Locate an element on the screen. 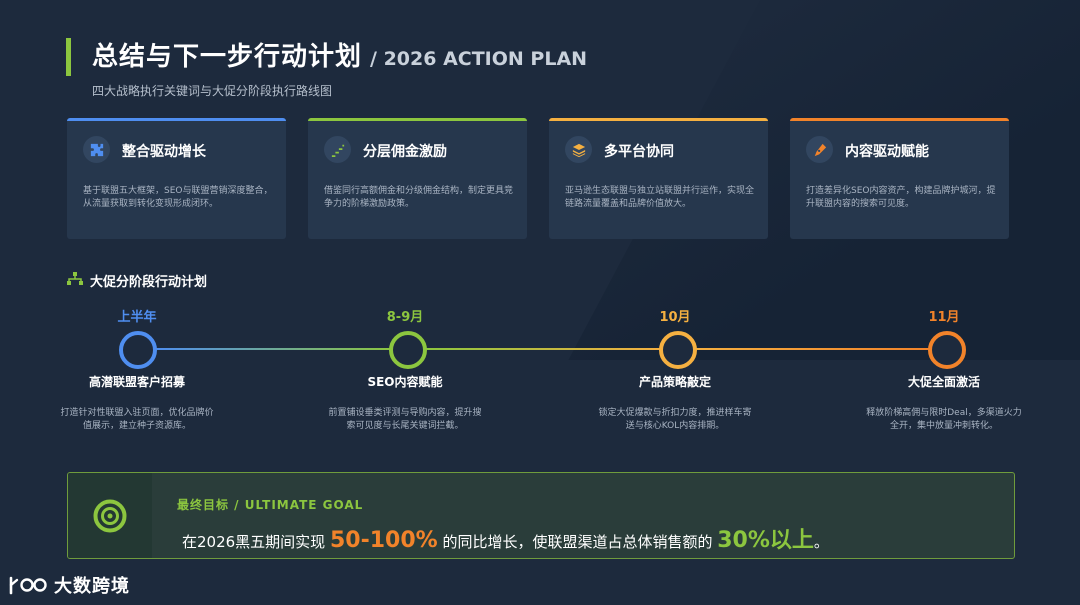  timeline-stage-name: SEO内容赋能 is located at coordinates (405, 382).